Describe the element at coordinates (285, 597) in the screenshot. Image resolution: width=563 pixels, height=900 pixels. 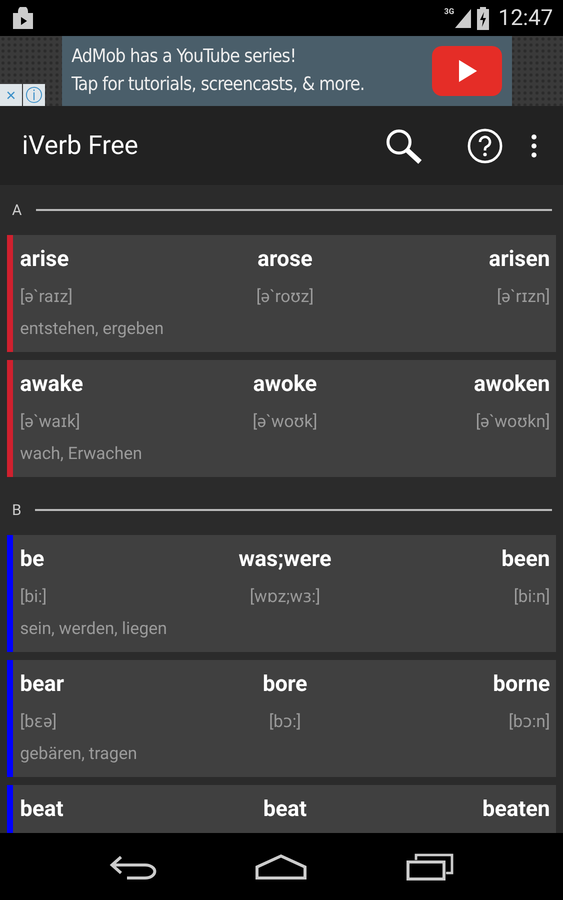
I see `phonetic-text: [wɒz;wɜ:]` at that location.